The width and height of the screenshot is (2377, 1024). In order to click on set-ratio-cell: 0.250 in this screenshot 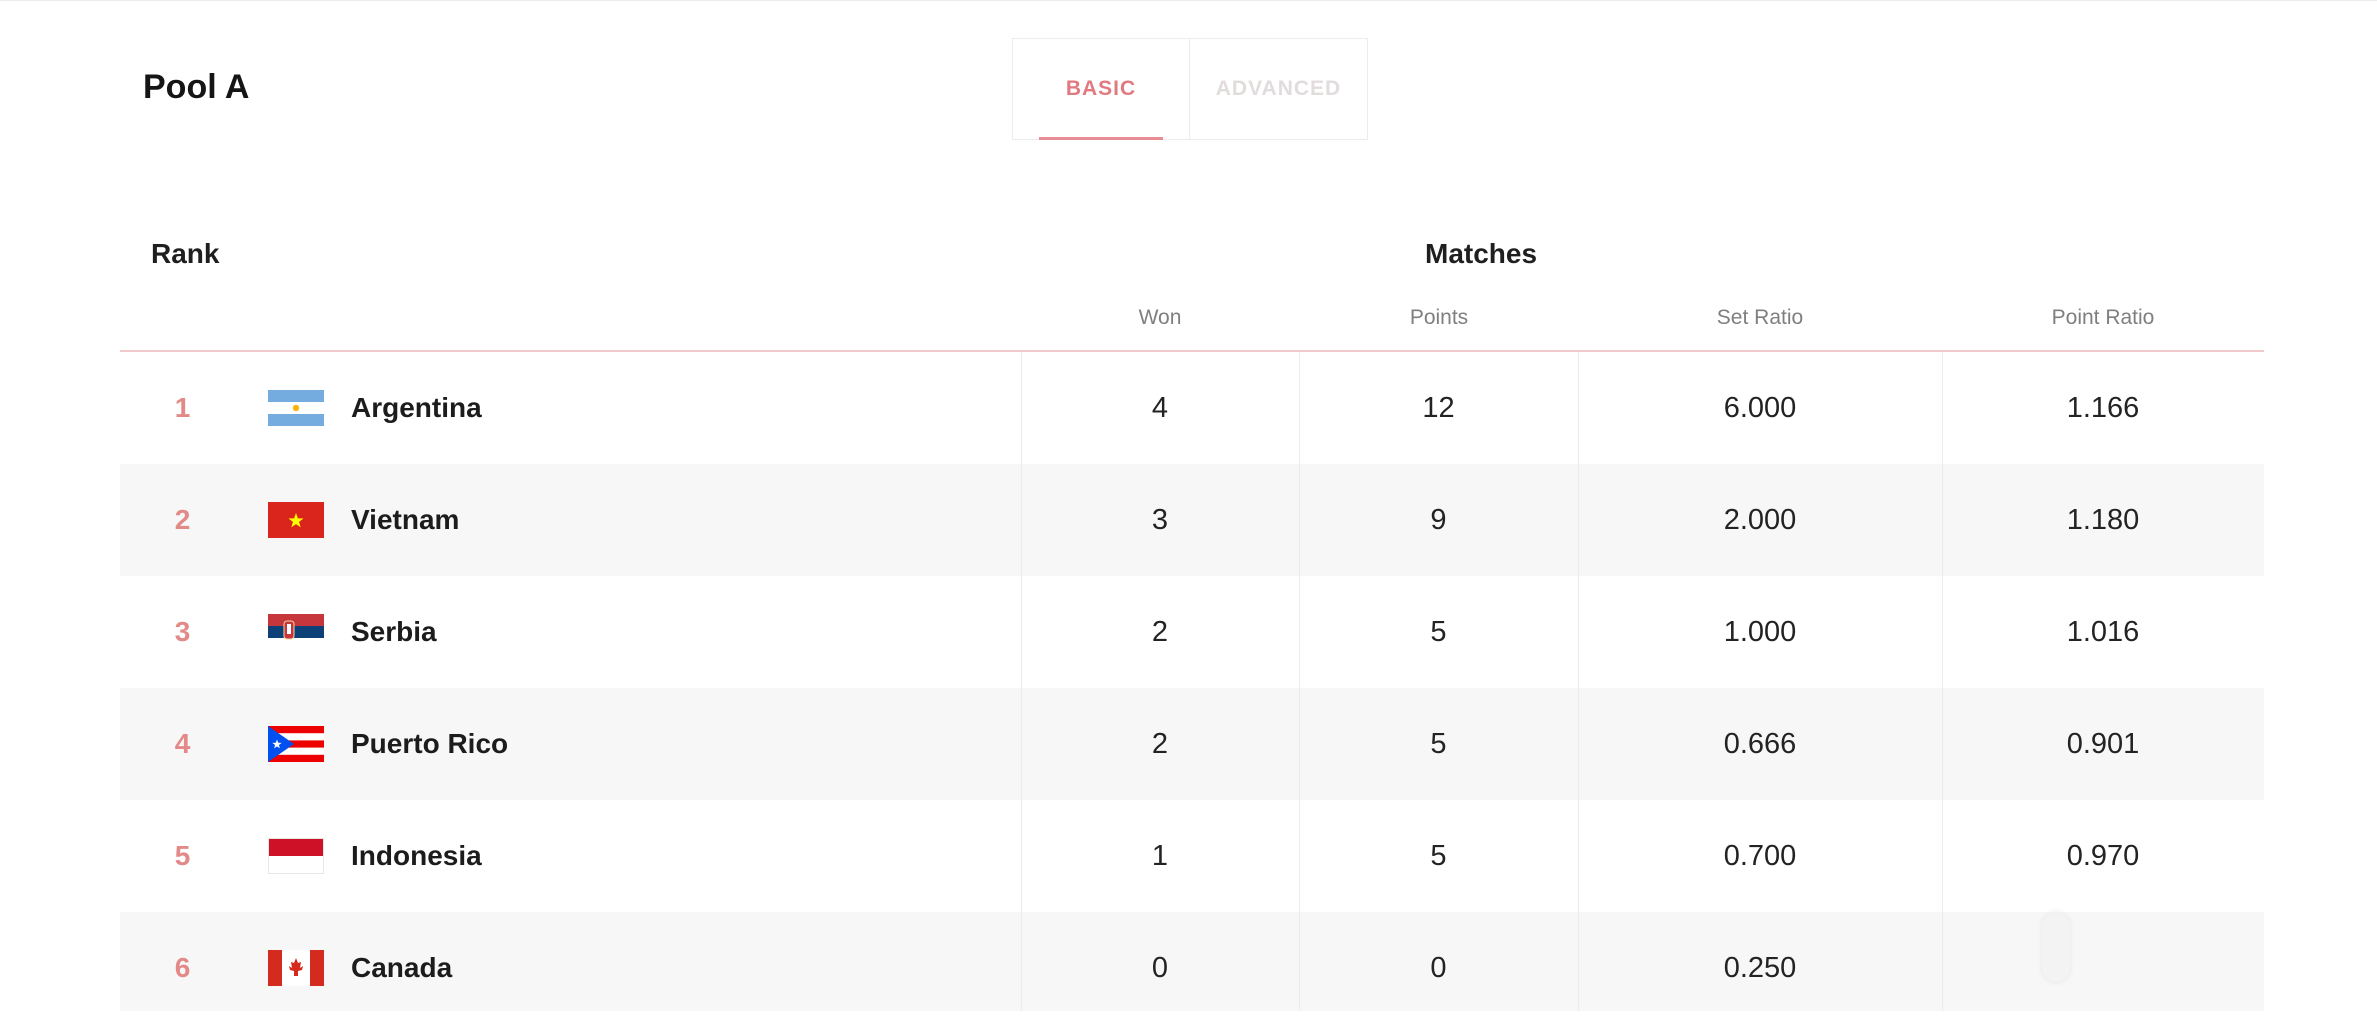, I will do `click(1760, 967)`.